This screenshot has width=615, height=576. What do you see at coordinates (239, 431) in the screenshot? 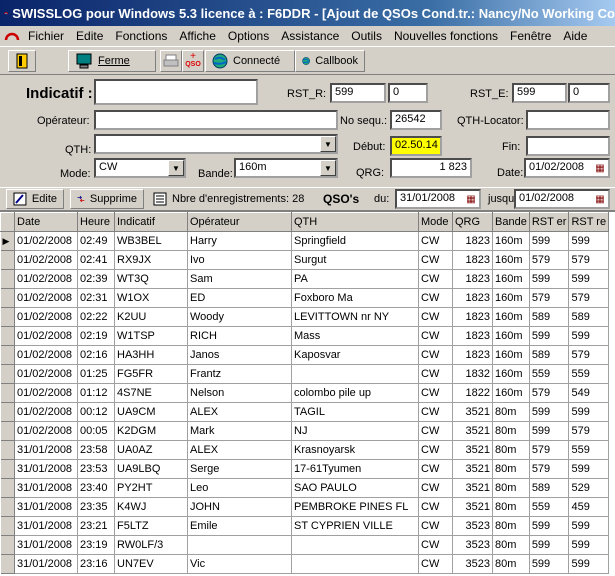
I see `cell-operateur: Mark` at bounding box center [239, 431].